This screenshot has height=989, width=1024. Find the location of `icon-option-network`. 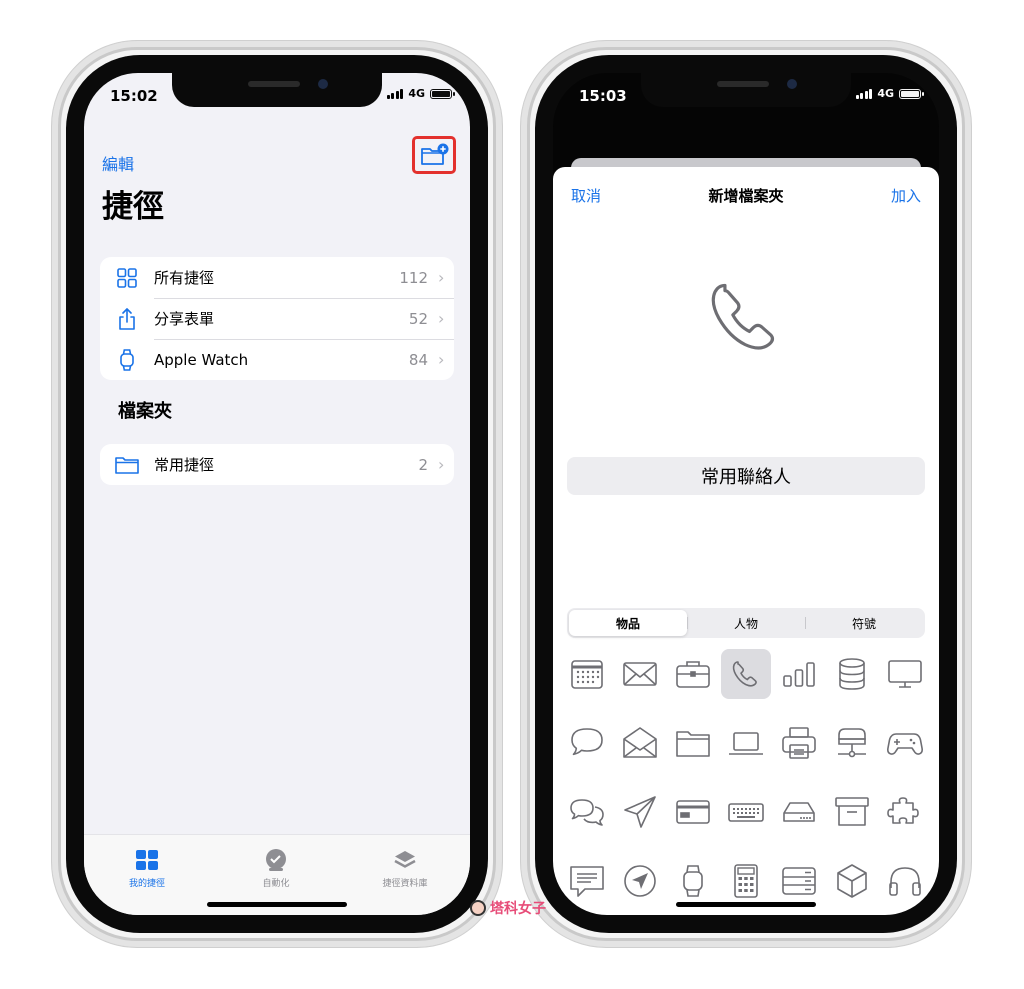

icon-option-network is located at coordinates (851, 743).